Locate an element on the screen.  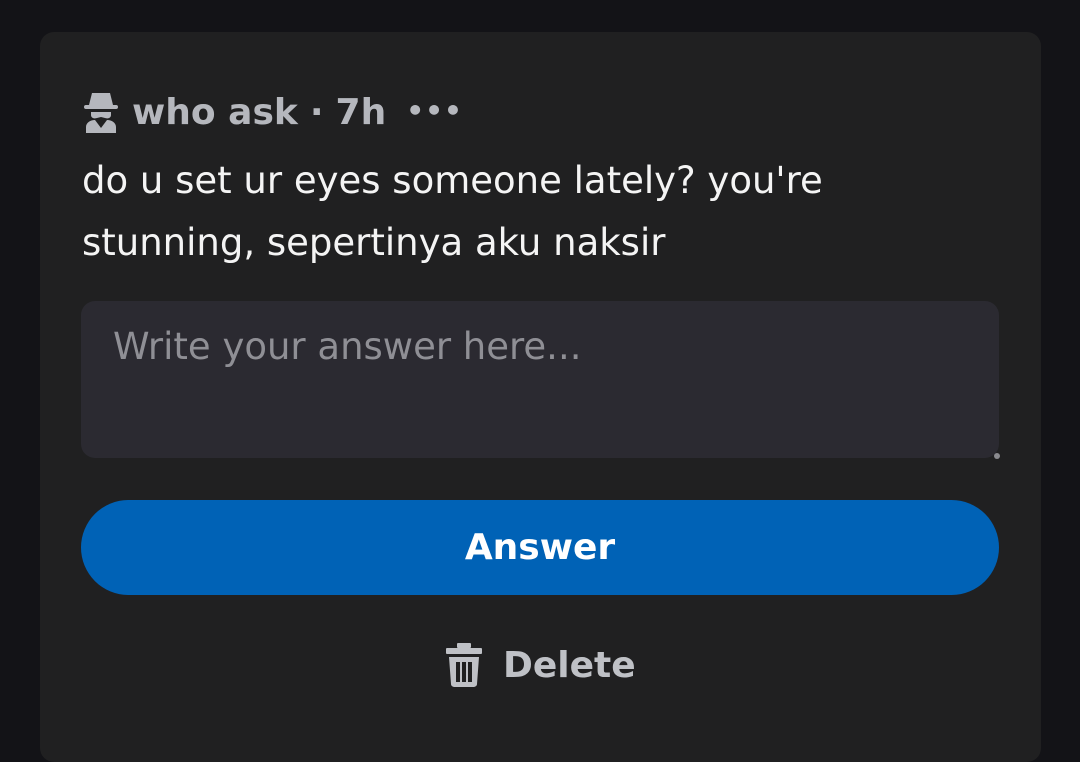
answer-button: Answer is located at coordinates (540, 547).